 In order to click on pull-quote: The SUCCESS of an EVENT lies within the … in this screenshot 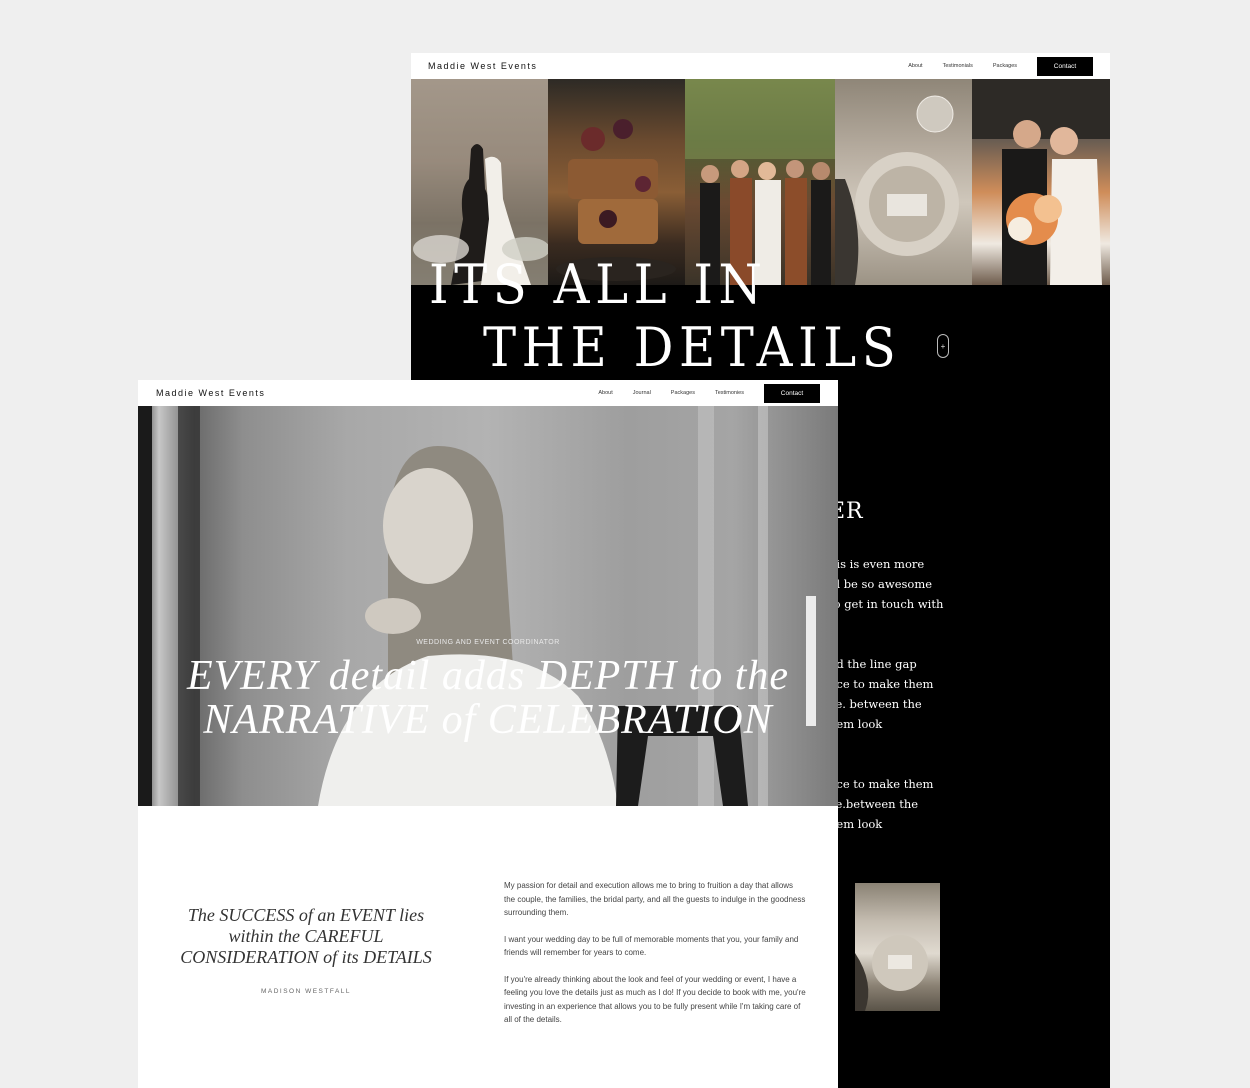, I will do `click(306, 936)`.